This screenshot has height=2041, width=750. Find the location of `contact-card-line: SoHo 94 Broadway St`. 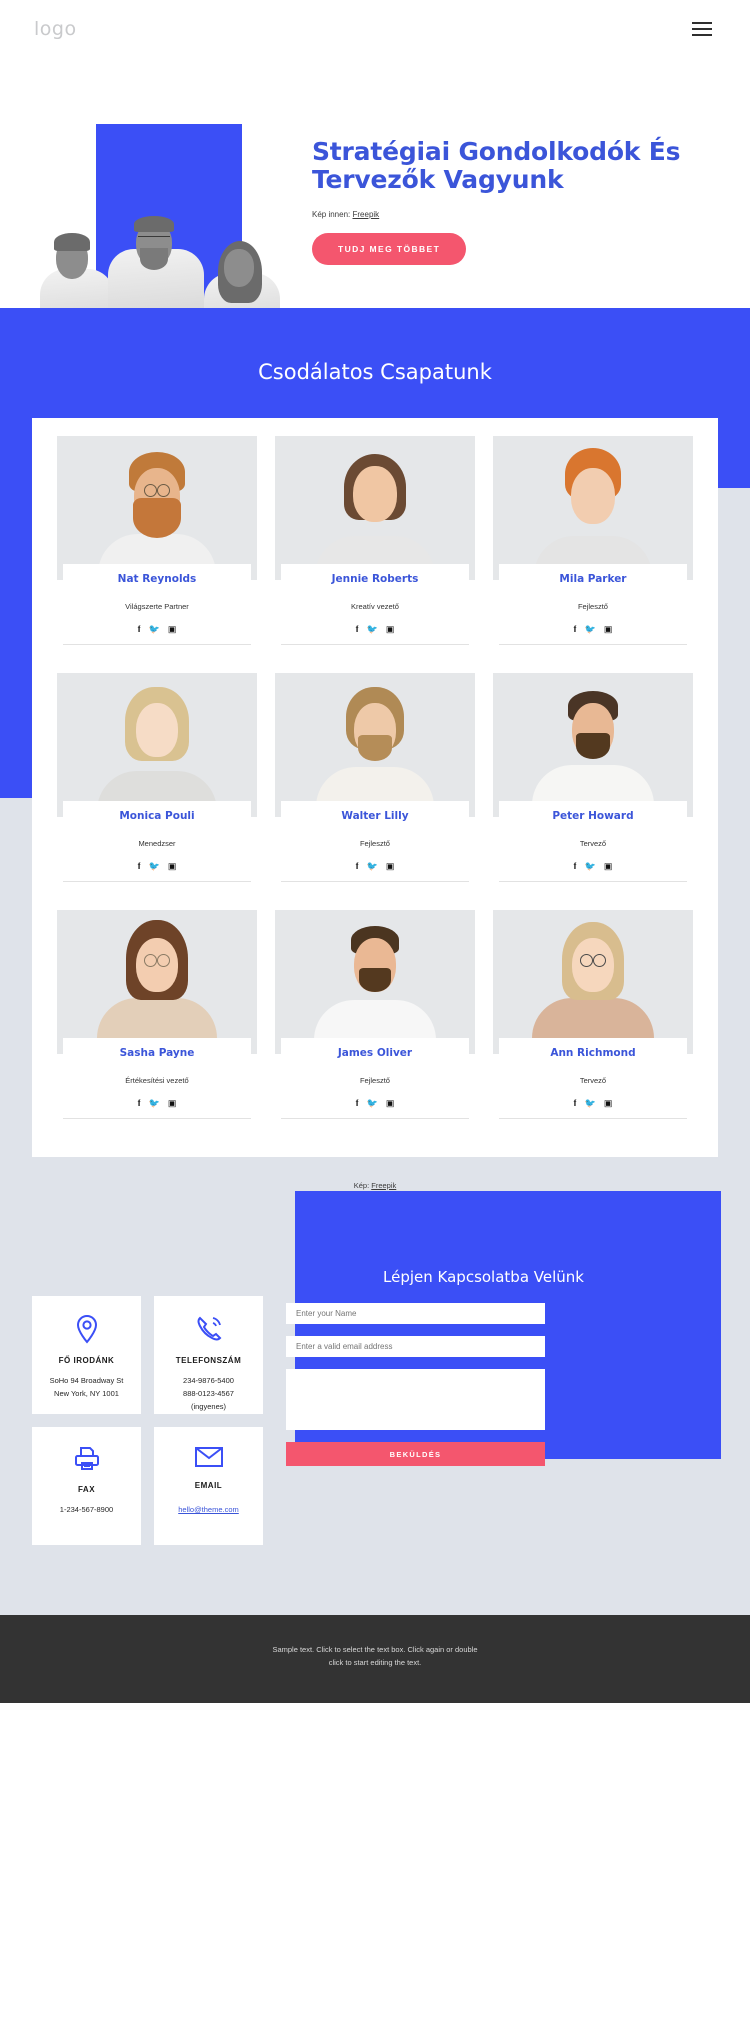

contact-card-line: SoHo 94 Broadway St is located at coordinates (86, 1380).